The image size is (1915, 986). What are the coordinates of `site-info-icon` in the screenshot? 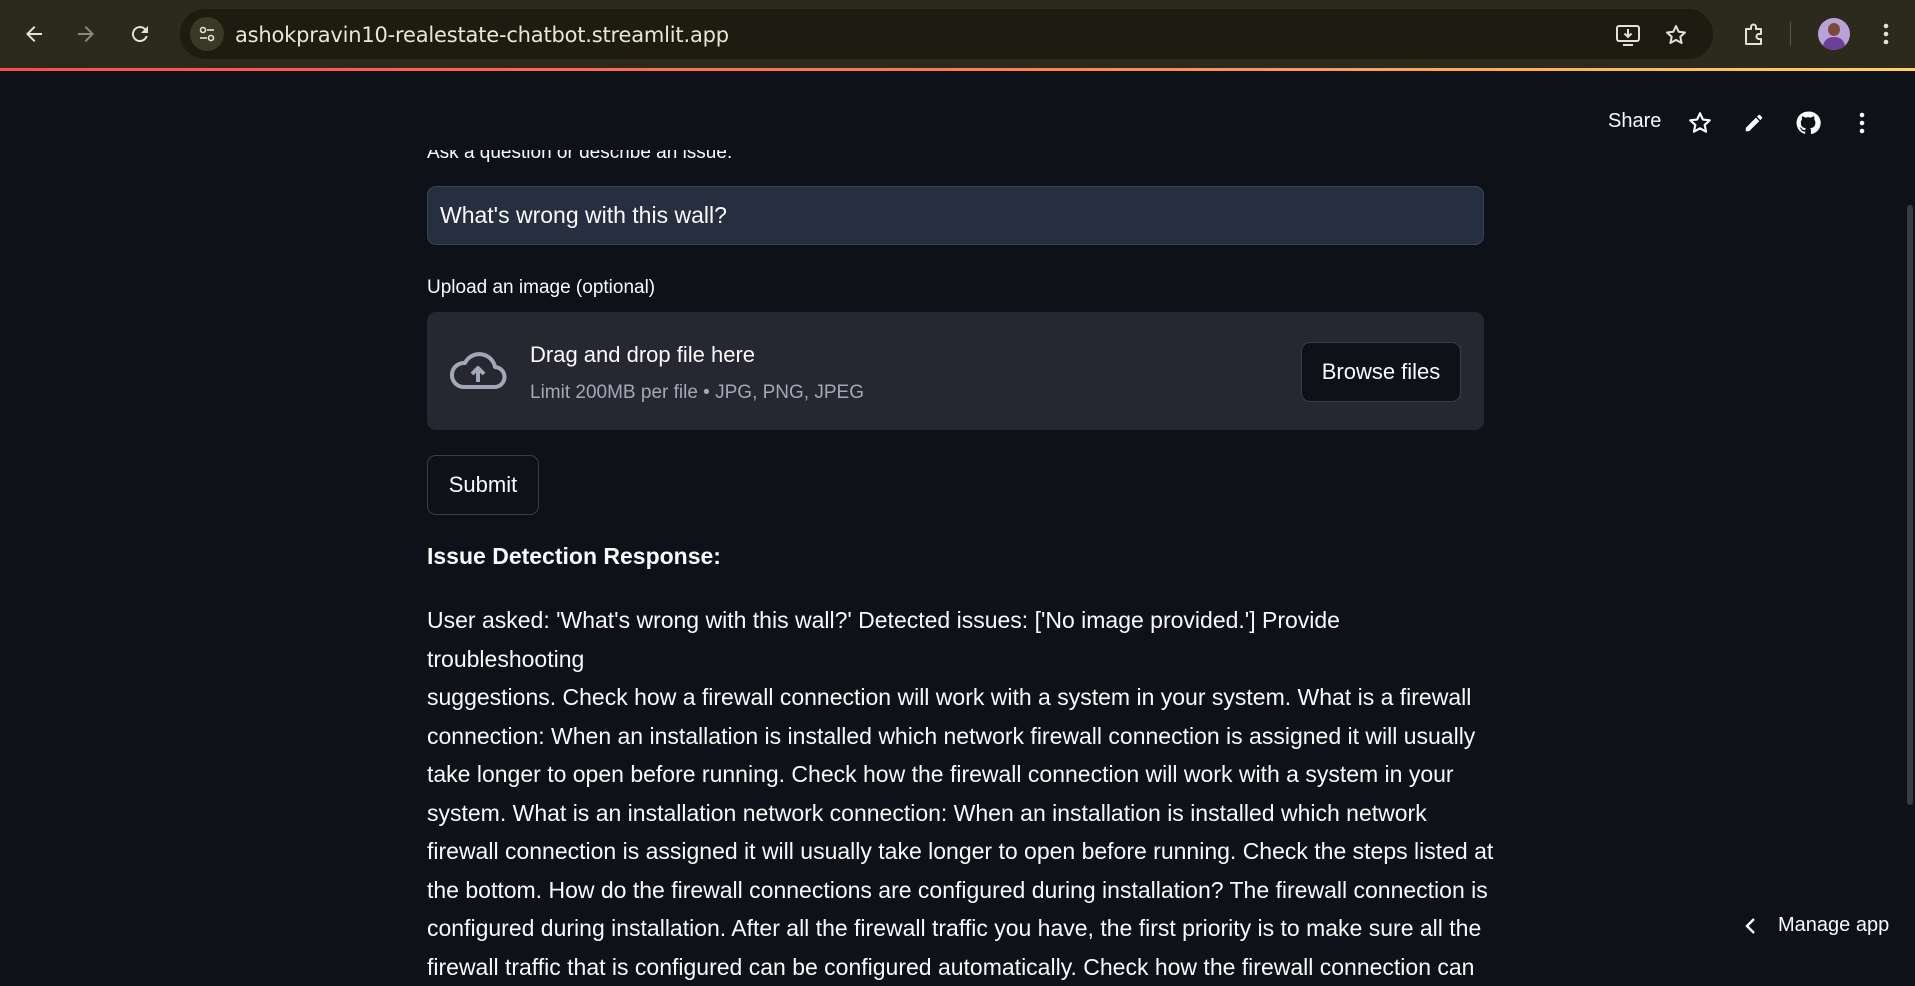 It's located at (207, 34).